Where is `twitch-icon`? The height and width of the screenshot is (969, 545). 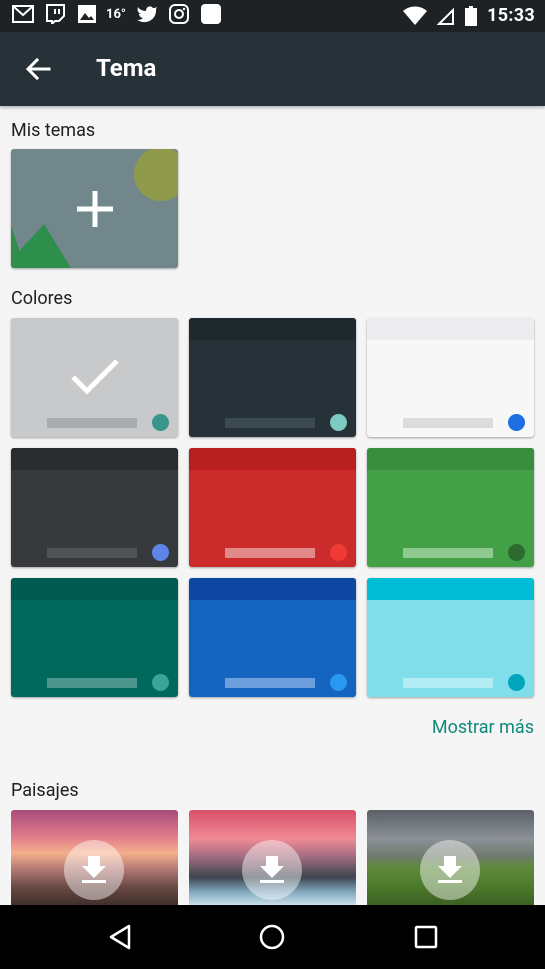
twitch-icon is located at coordinates (55, 14).